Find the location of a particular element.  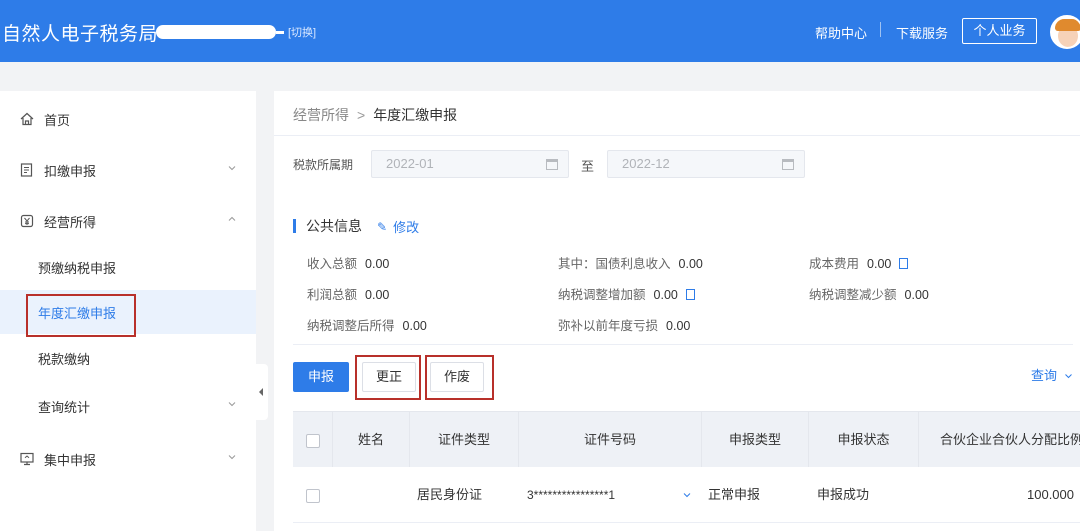

column-header: 申报类型 is located at coordinates (755, 440).